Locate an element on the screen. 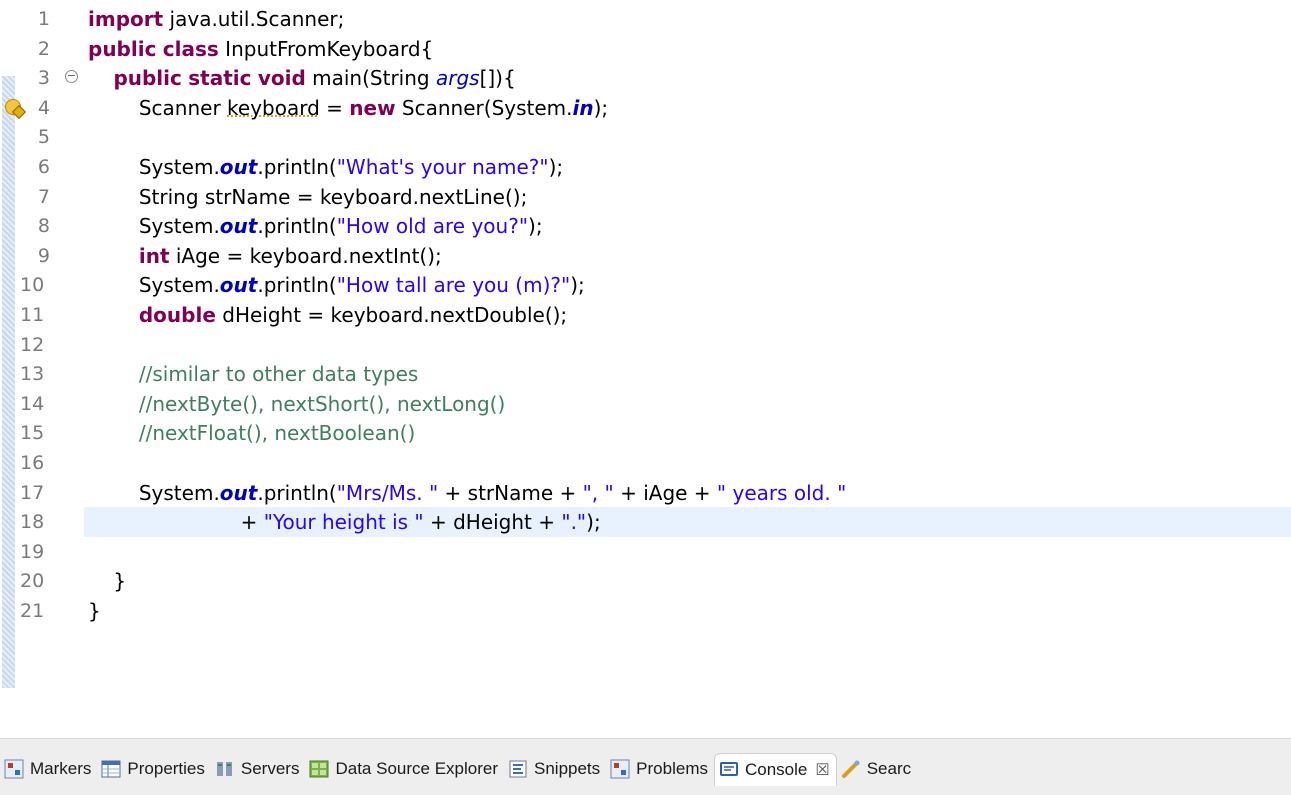 This screenshot has width=1291, height=795. code-text: //similar to other data types is located at coordinates (253, 374).